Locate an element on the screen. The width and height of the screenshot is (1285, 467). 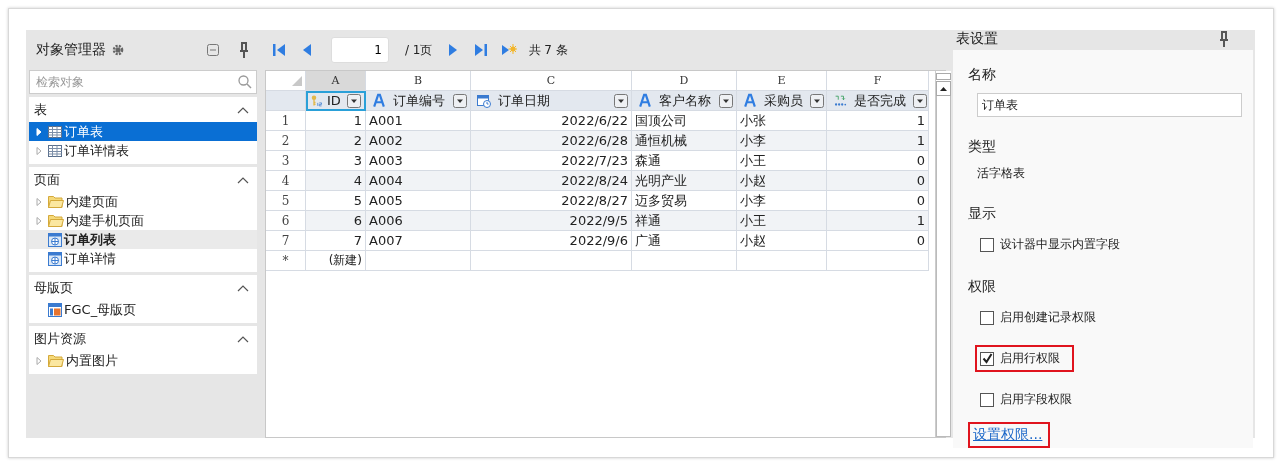
table-cell: 2022/8/24 is located at coordinates (551, 181).